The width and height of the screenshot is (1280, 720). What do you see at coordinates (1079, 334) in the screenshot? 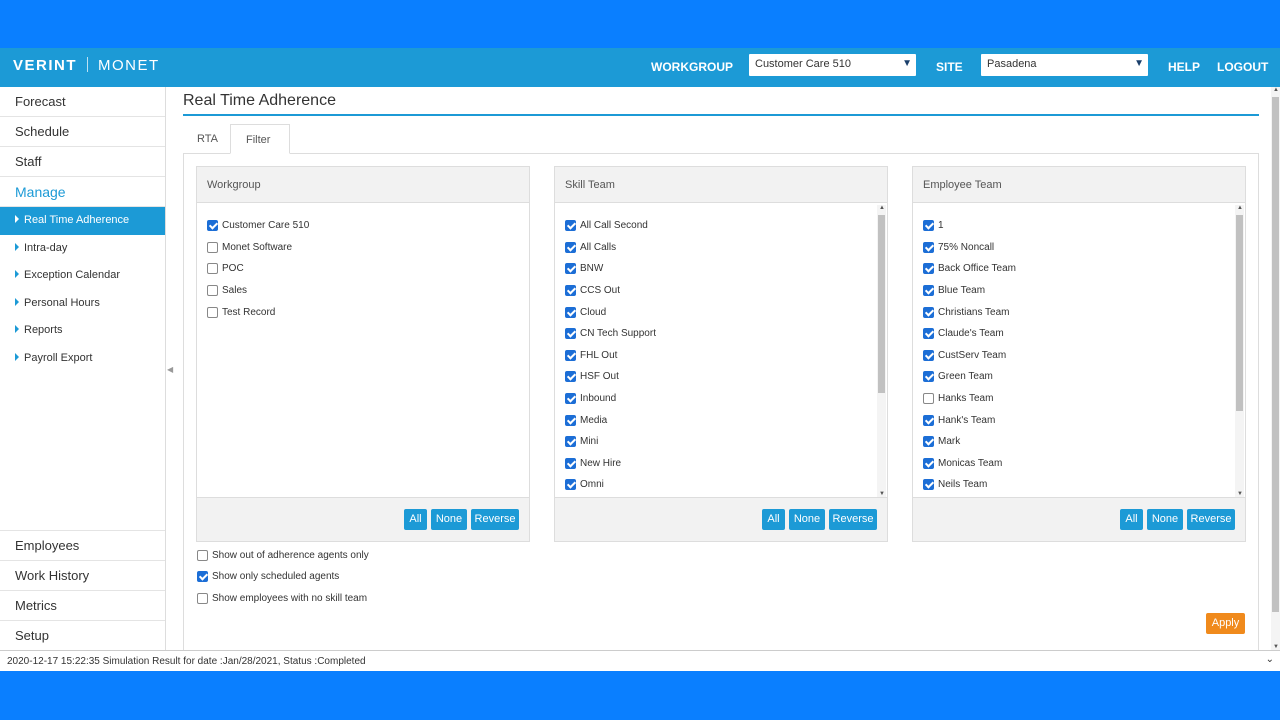
I see `list-item: Claude's Team` at bounding box center [1079, 334].